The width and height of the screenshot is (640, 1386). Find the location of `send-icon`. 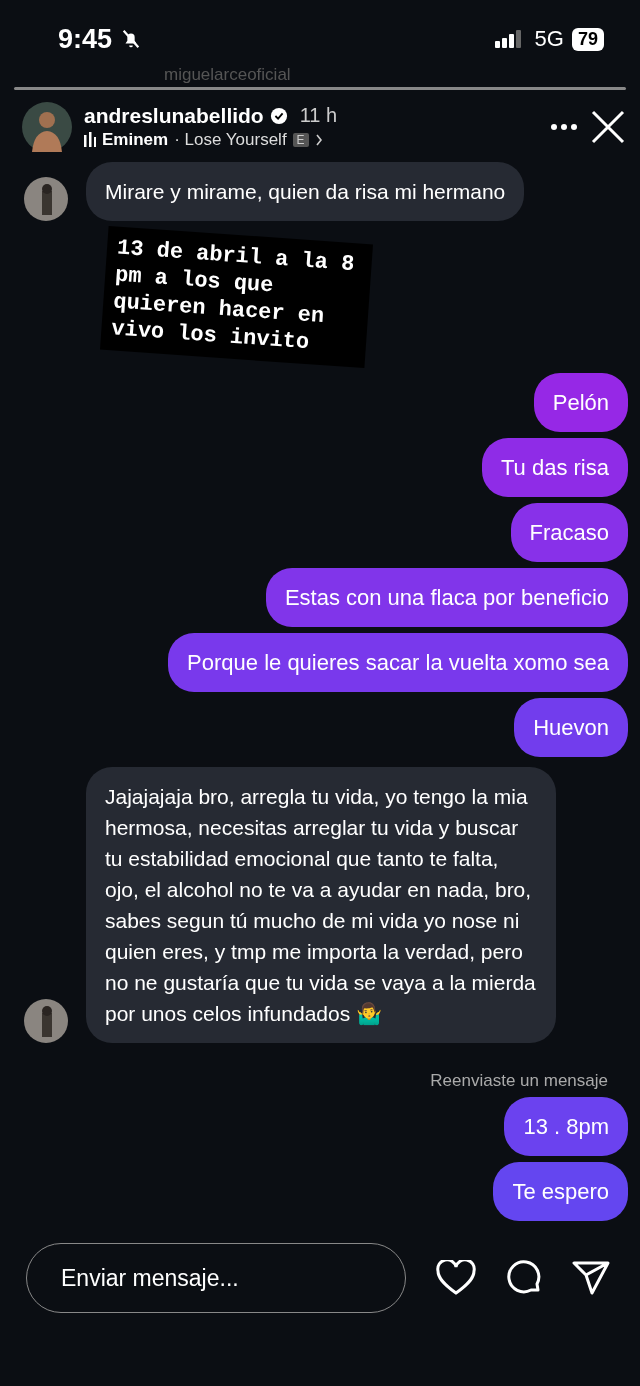

send-icon is located at coordinates (591, 1278).